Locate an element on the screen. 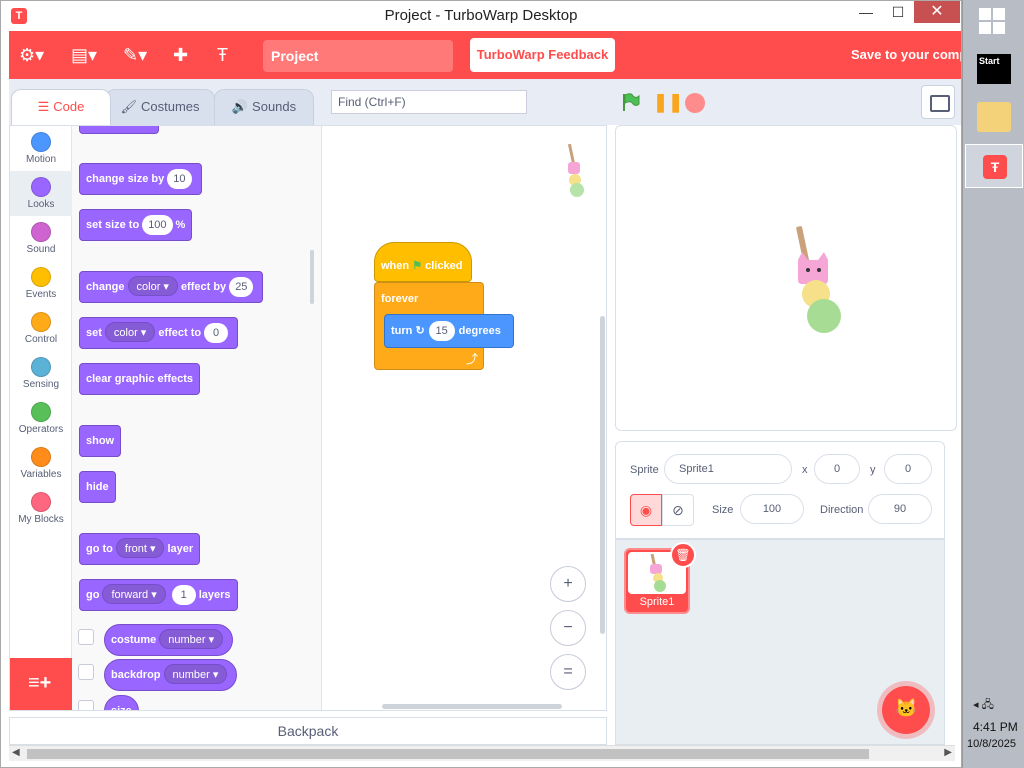  add-sprite-button is located at coordinates (906, 710).